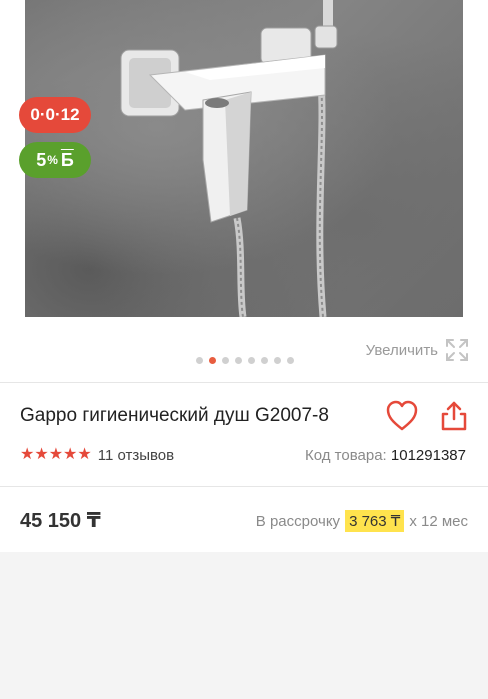  I want to click on zoom-button: Увеличить, so click(418, 350).